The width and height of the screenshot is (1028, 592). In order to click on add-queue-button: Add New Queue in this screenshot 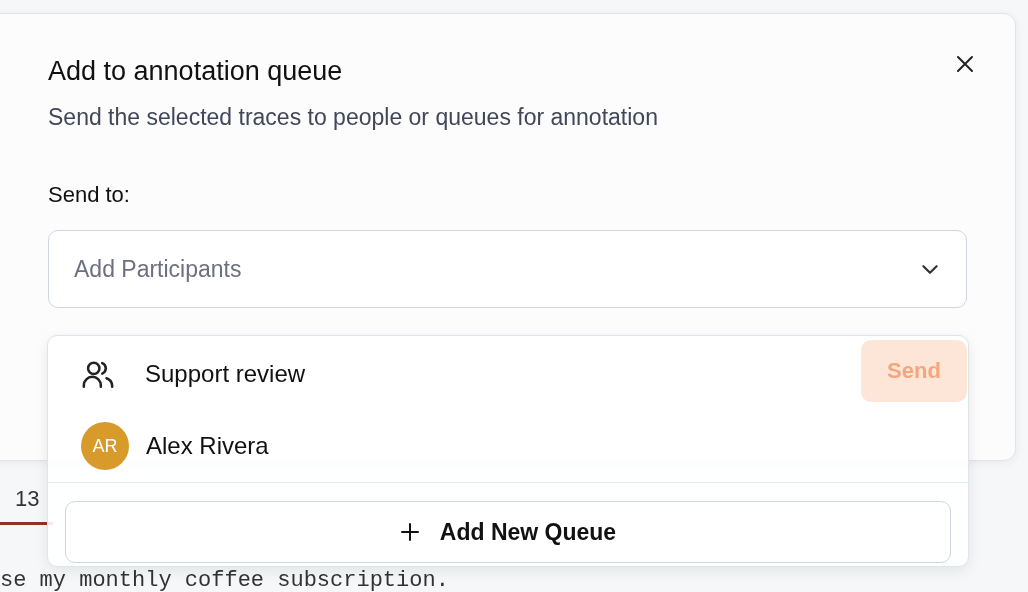, I will do `click(508, 532)`.